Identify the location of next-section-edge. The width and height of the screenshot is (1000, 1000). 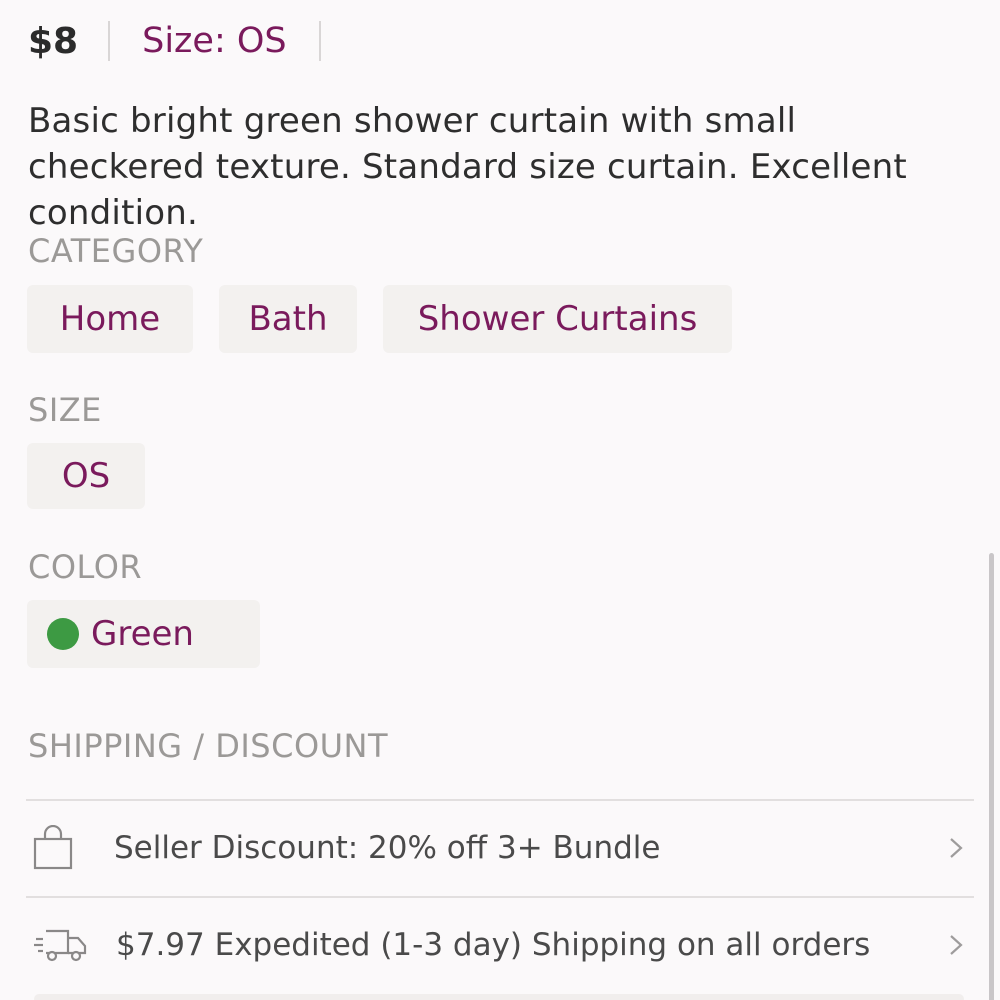
(499, 997).